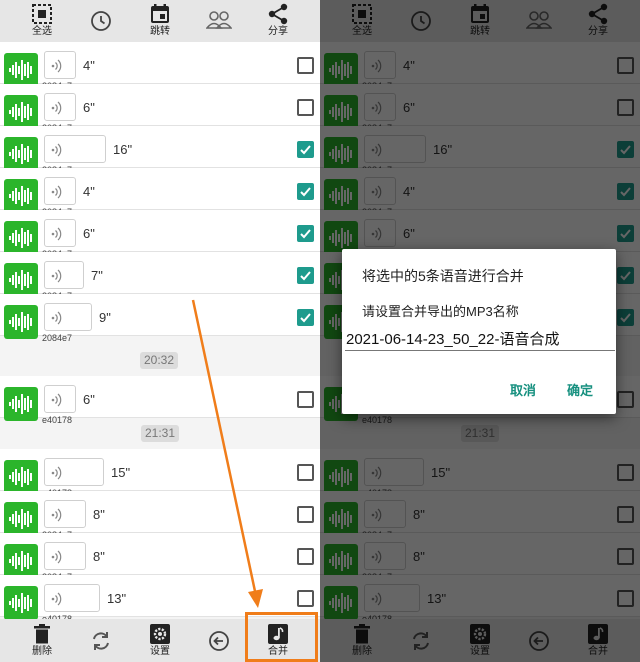 This screenshot has width=640, height=662. What do you see at coordinates (227, 453) in the screenshot?
I see `annotation-arrow` at bounding box center [227, 453].